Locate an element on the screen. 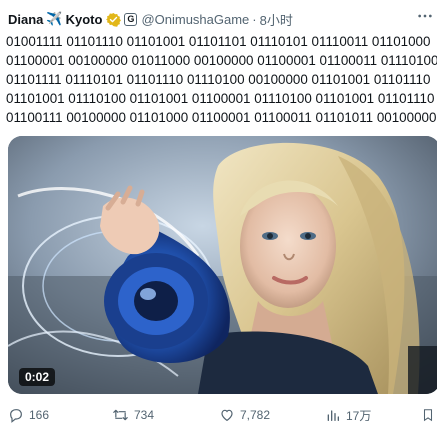 The height and width of the screenshot is (437, 437). user-handle: @OnimushaGame is located at coordinates (195, 19).